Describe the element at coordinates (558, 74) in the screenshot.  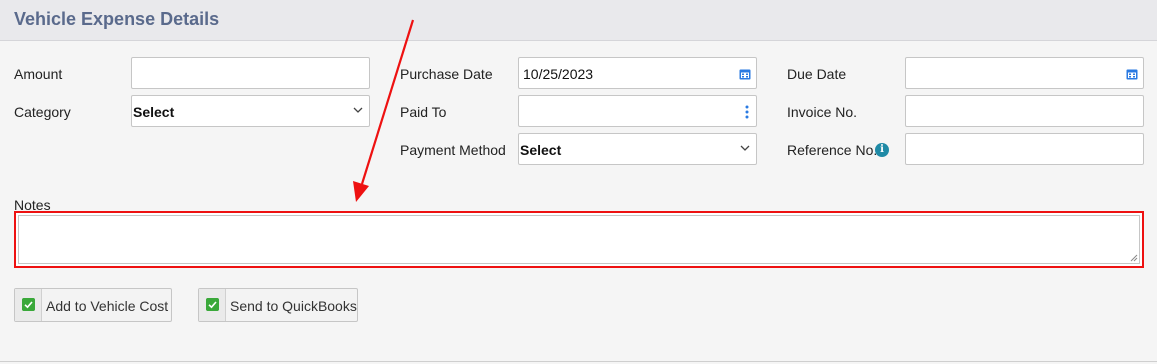
I see `purchase-date-value: 10/25/2023` at that location.